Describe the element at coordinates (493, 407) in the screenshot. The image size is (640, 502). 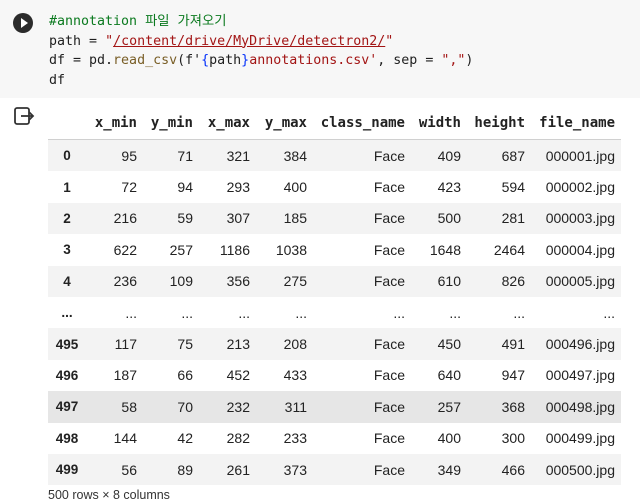
I see `table-cell: 368` at that location.